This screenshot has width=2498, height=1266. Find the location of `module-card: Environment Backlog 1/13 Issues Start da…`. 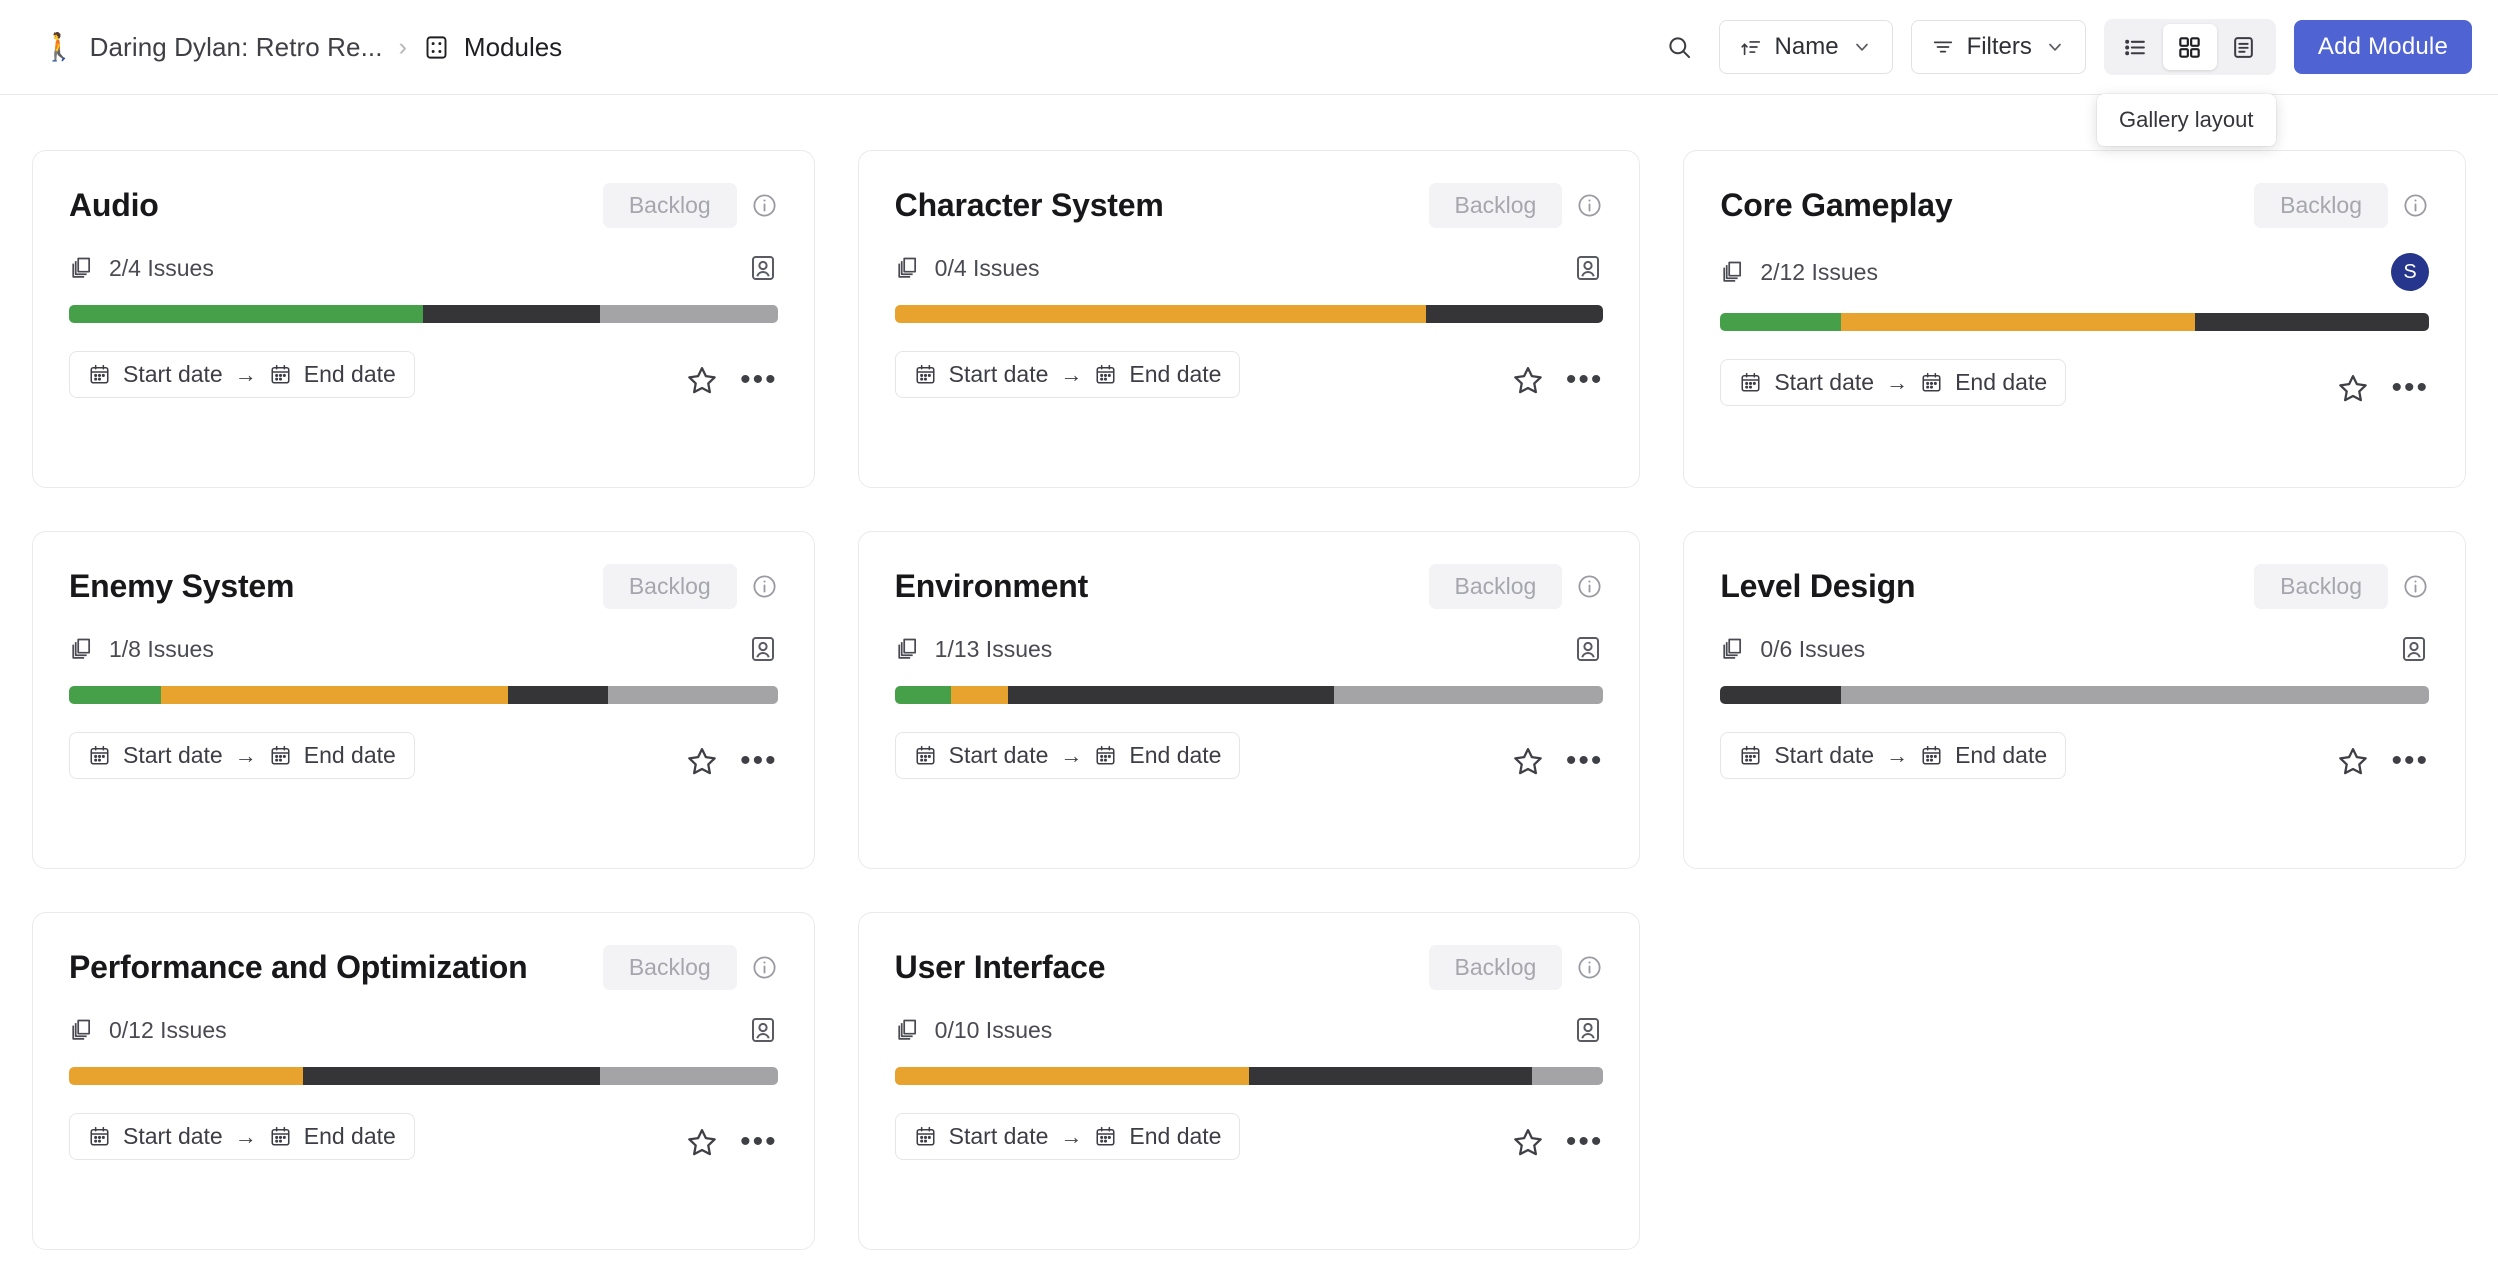

module-card: Environment Backlog 1/13 Issues Start da… is located at coordinates (1249, 700).